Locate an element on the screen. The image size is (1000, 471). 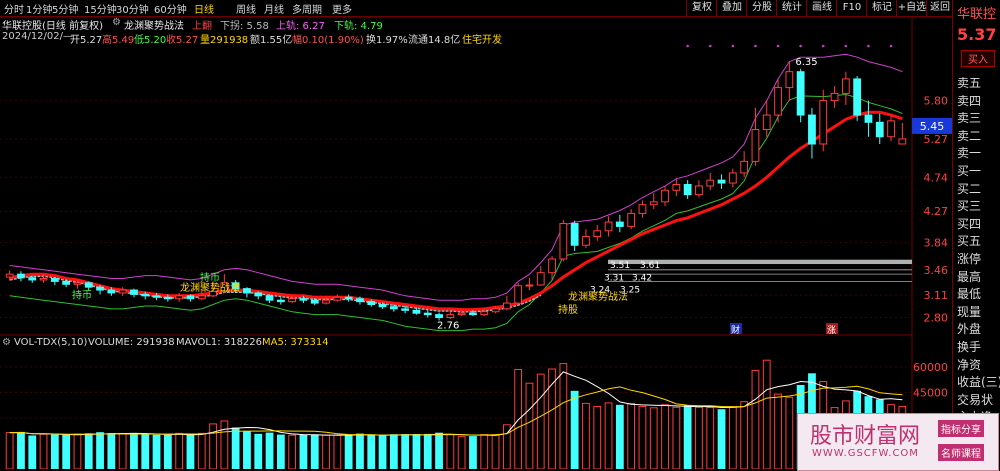
zhang-label: 涨 is located at coordinates (831, 330).